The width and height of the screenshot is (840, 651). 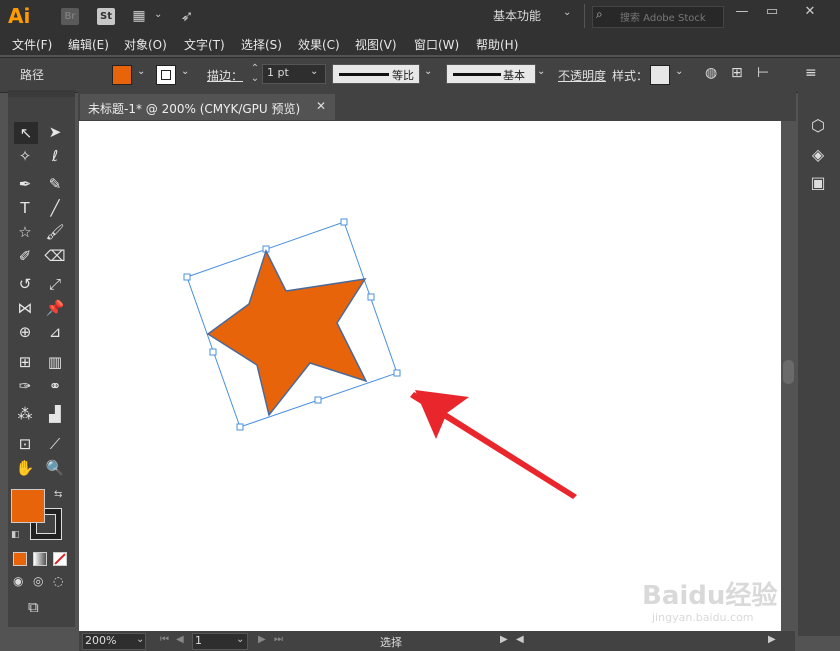 I want to click on artboard-tool-icon: ⊡, so click(x=25, y=444).